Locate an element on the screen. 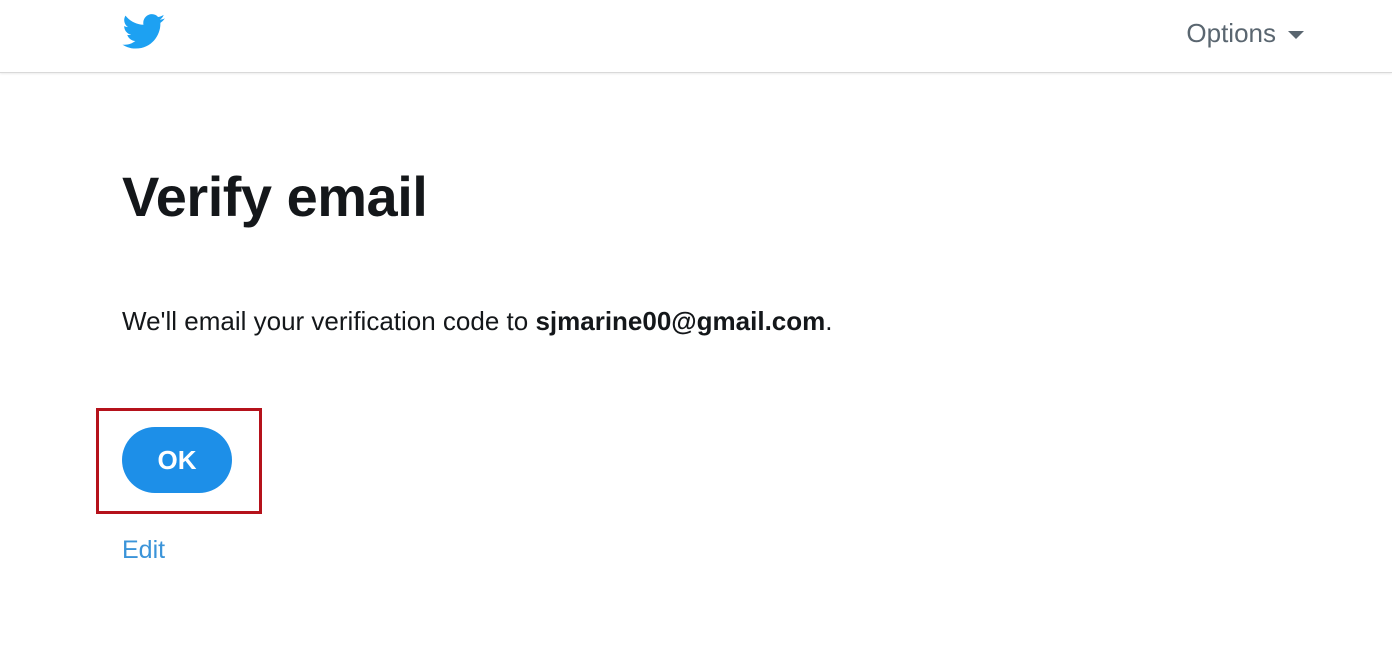 Image resolution: width=1392 pixels, height=654 pixels. options-label: Options is located at coordinates (1231, 33).